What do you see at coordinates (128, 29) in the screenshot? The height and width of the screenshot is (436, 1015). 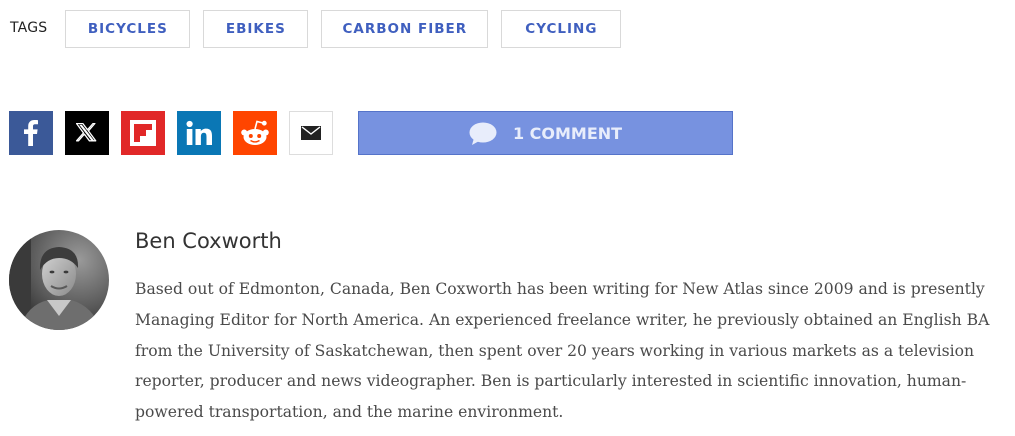 I see `tag-bicycles: BICYCLES` at bounding box center [128, 29].